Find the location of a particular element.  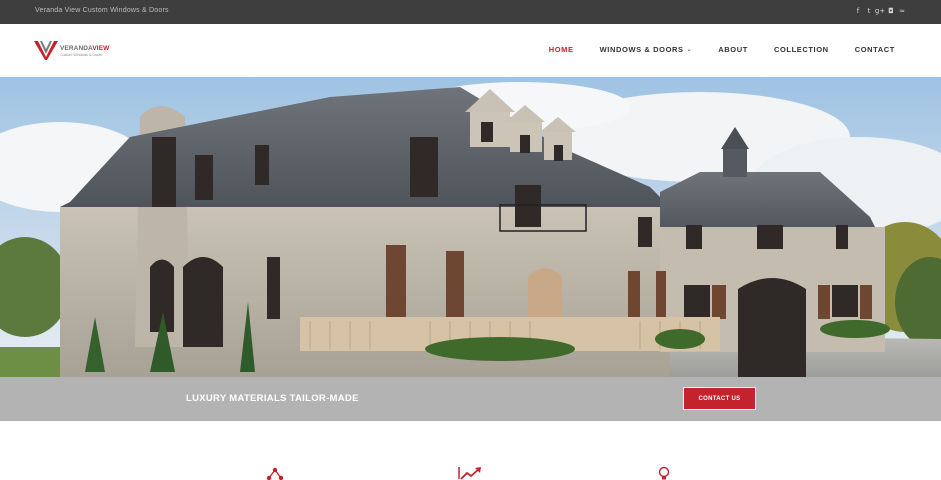

social-links: f t g+ ◘ ≈ is located at coordinates (880, 11).